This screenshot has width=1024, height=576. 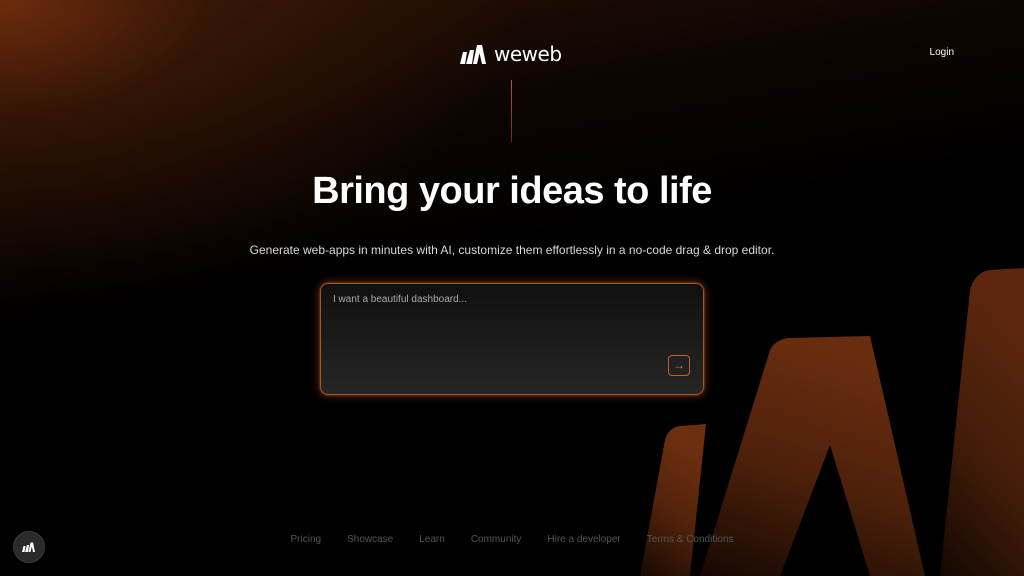 I want to click on footer-link-pricing: Pricing, so click(x=306, y=539).